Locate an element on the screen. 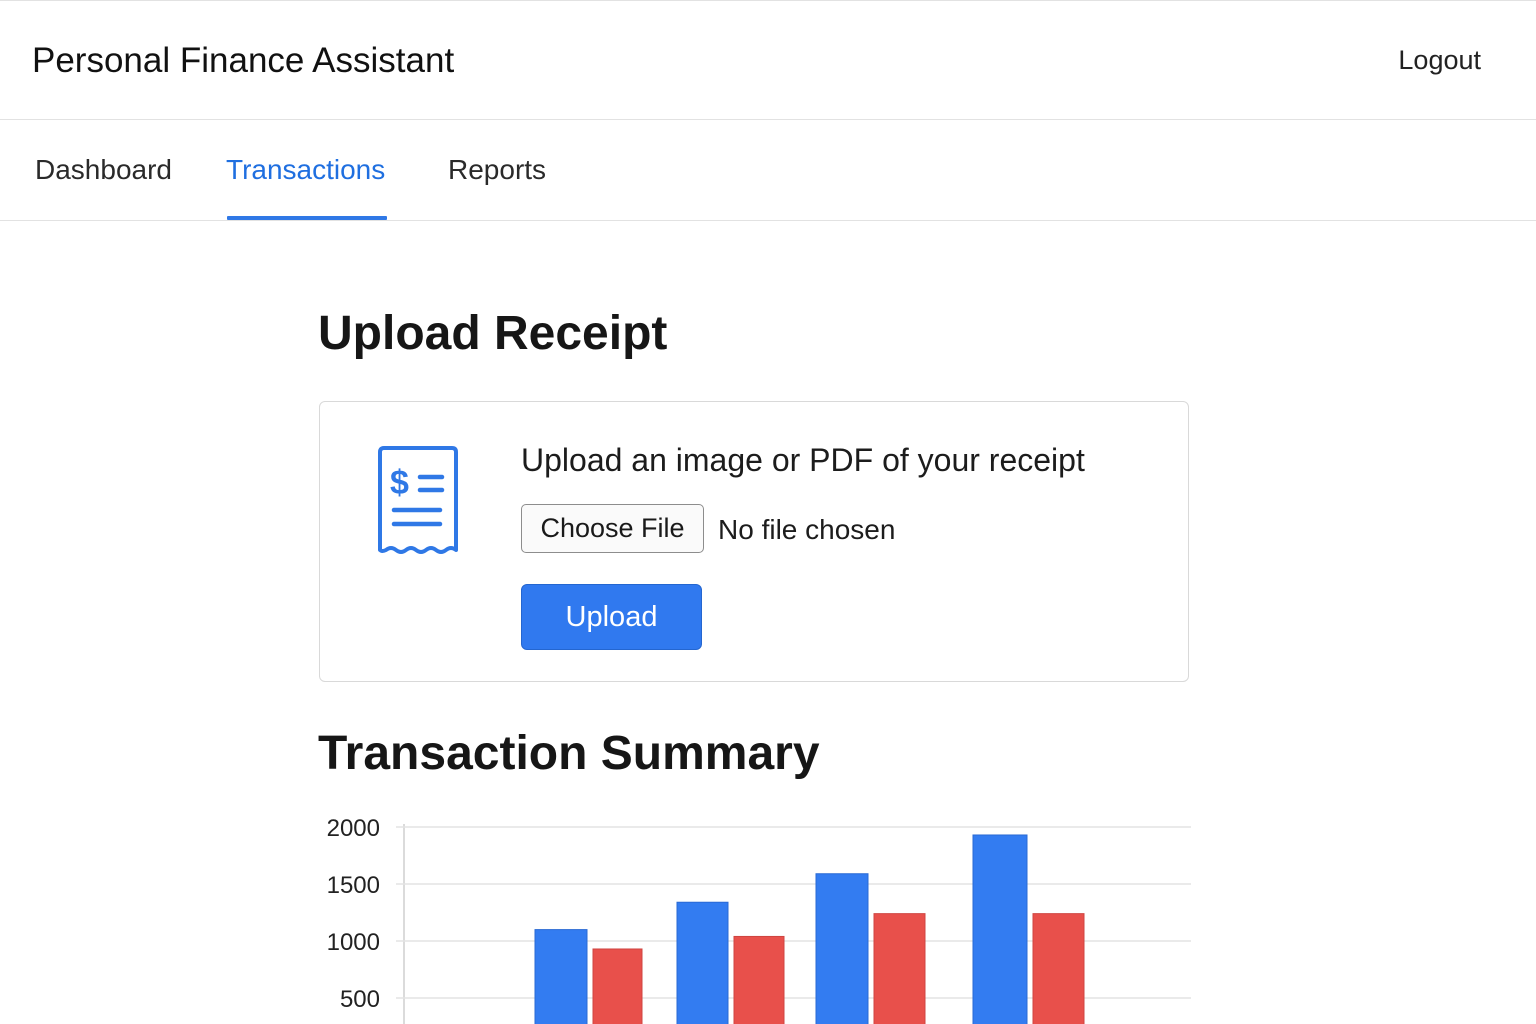 This screenshot has width=1536, height=1024. transaction-summary-chart: 500 1000 1500 2000 is located at coordinates (750, 912).